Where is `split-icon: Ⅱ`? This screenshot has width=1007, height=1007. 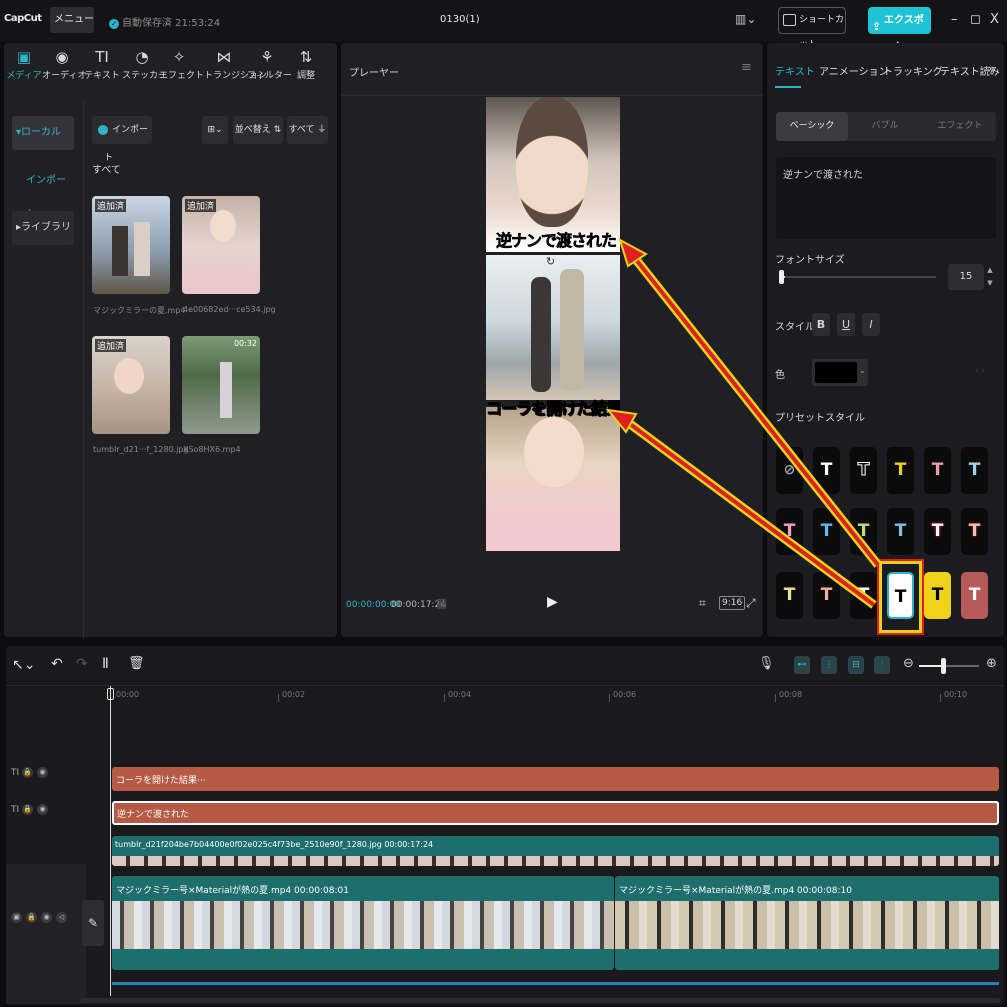
split-icon: Ⅱ is located at coordinates (105, 664).